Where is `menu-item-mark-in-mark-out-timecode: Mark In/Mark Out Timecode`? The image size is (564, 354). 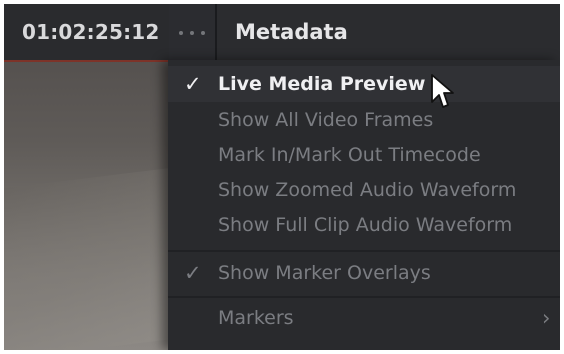 menu-item-mark-in-mark-out-timecode: Mark In/Mark Out Timecode is located at coordinates (364, 155).